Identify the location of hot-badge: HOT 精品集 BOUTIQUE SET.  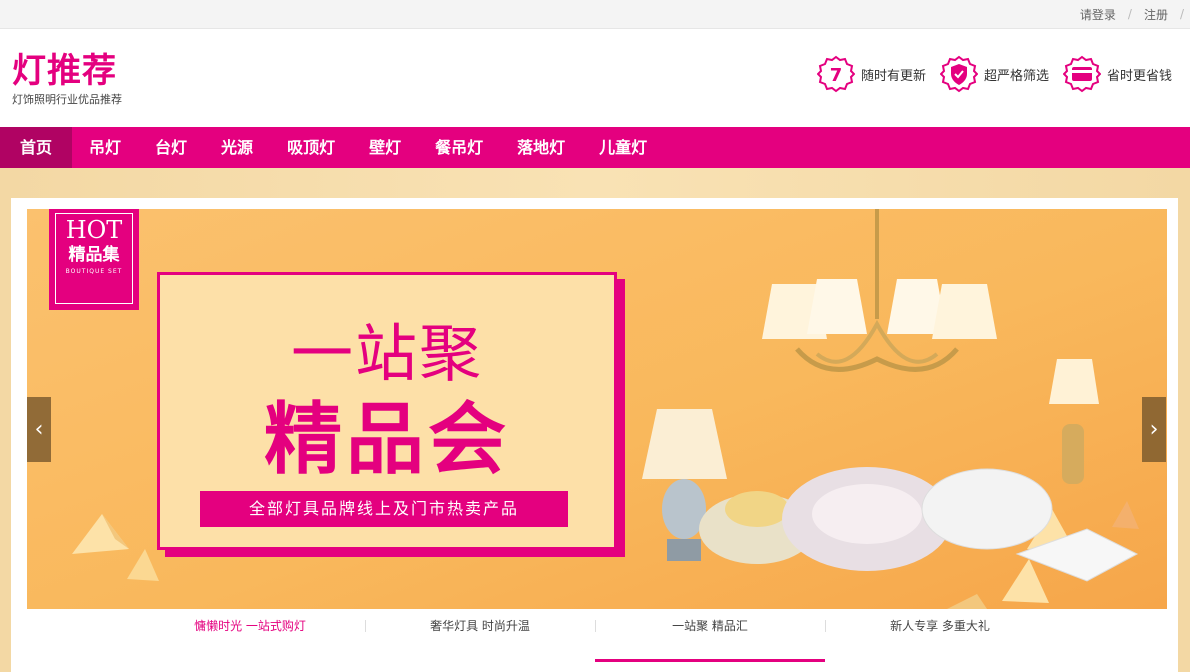
(94, 259).